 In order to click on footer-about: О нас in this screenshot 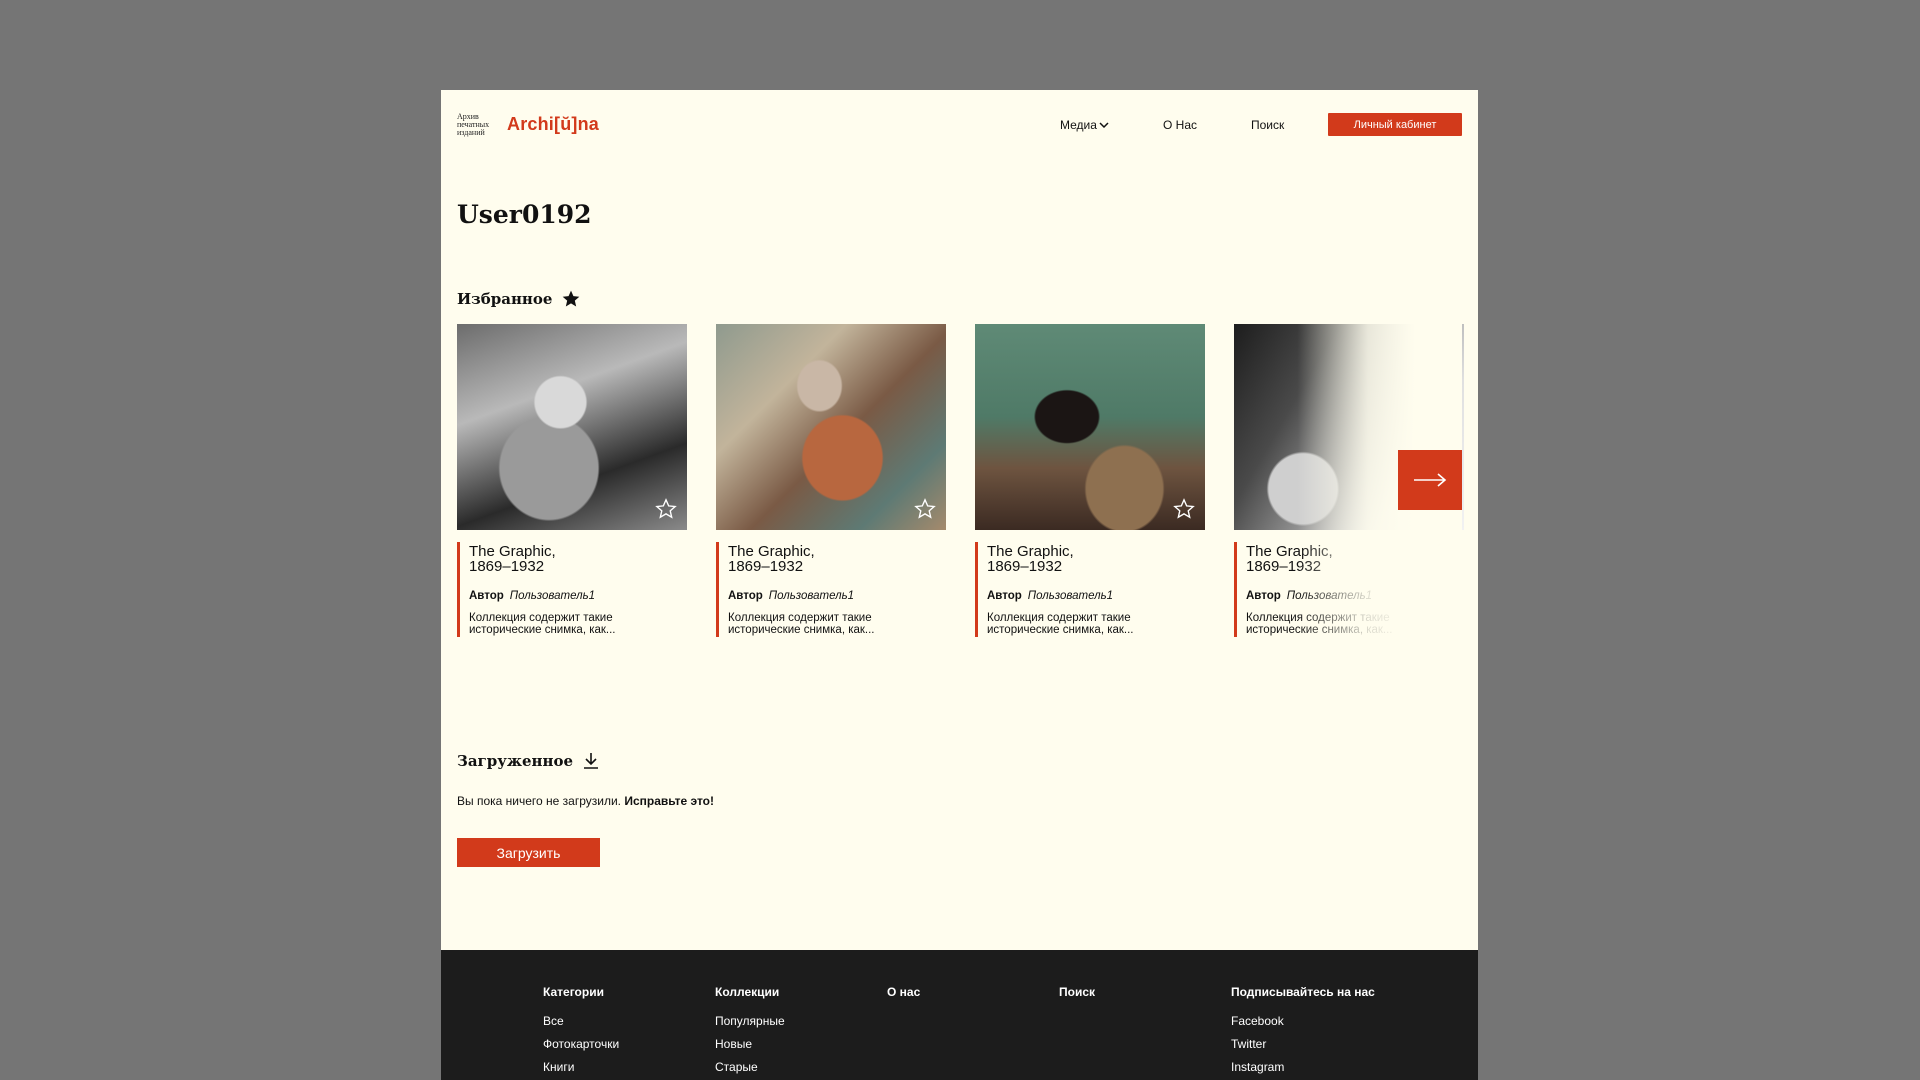, I will do `click(903, 999)`.